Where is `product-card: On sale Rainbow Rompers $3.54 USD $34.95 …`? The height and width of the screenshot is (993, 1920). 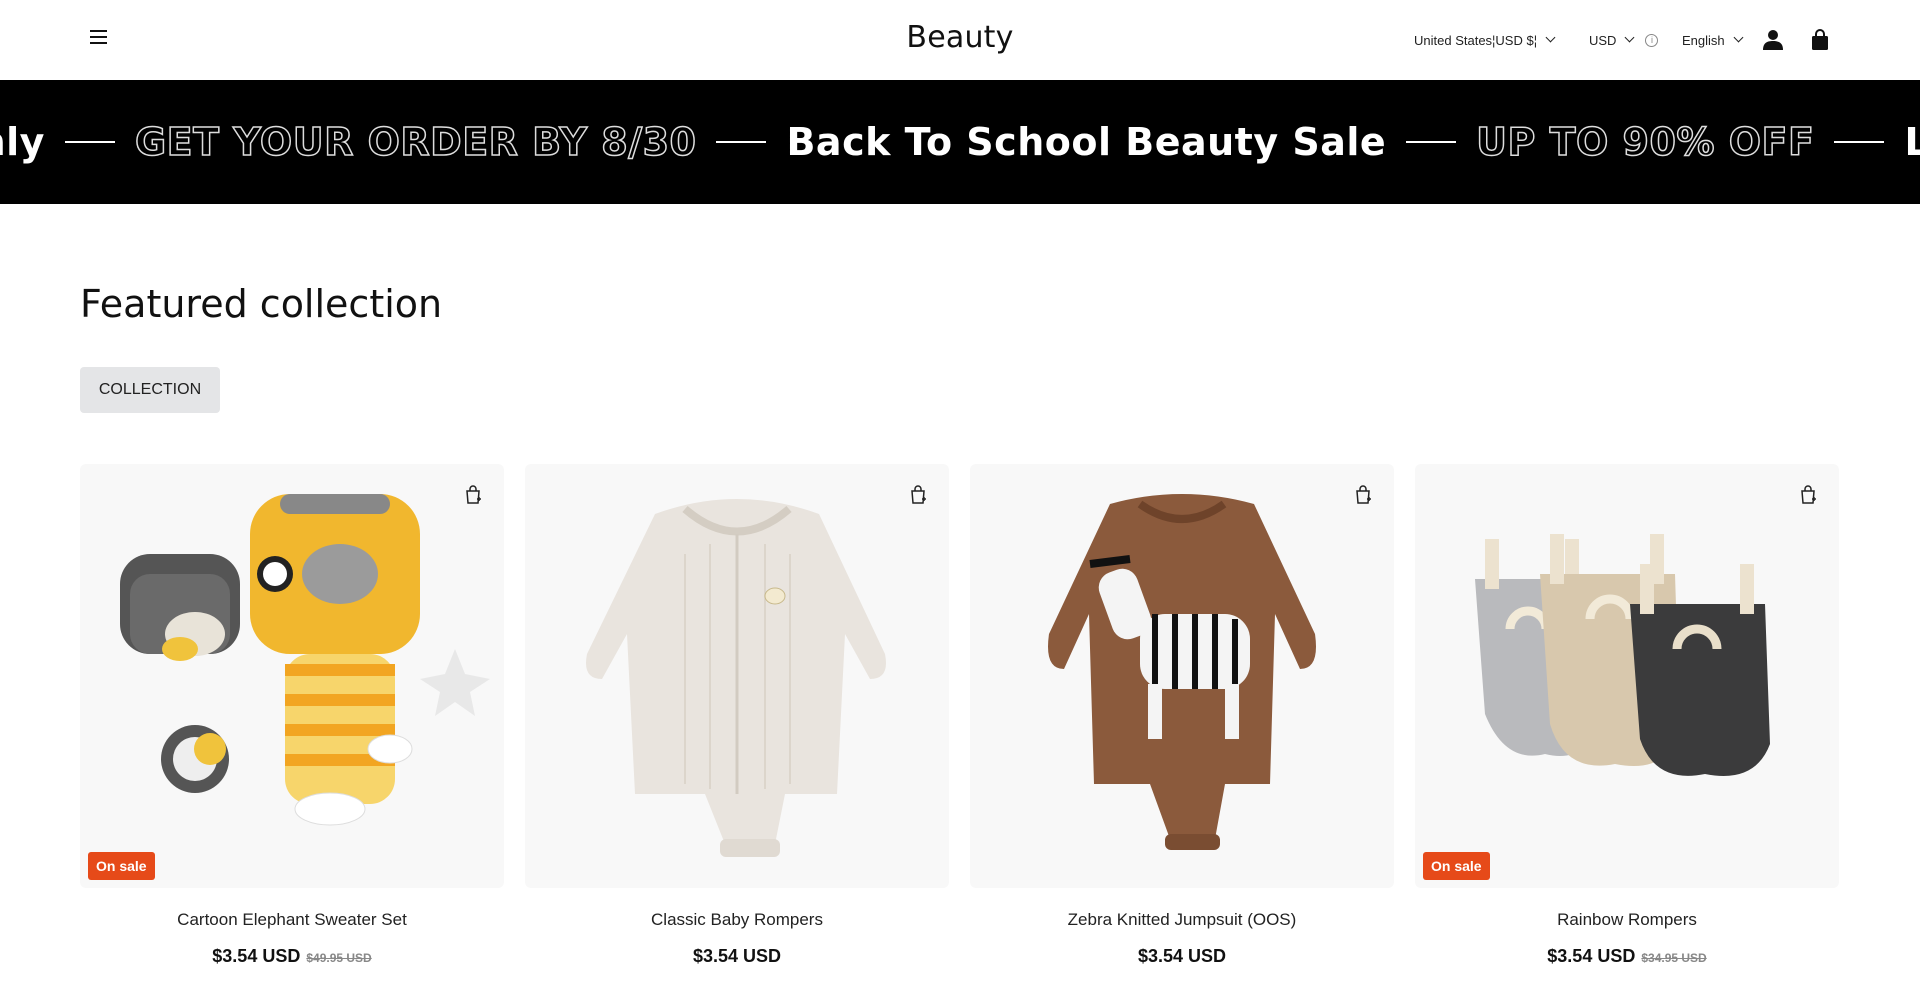
product-card: On sale Rainbow Rompers $3.54 USD $34.95 … is located at coordinates (1627, 715).